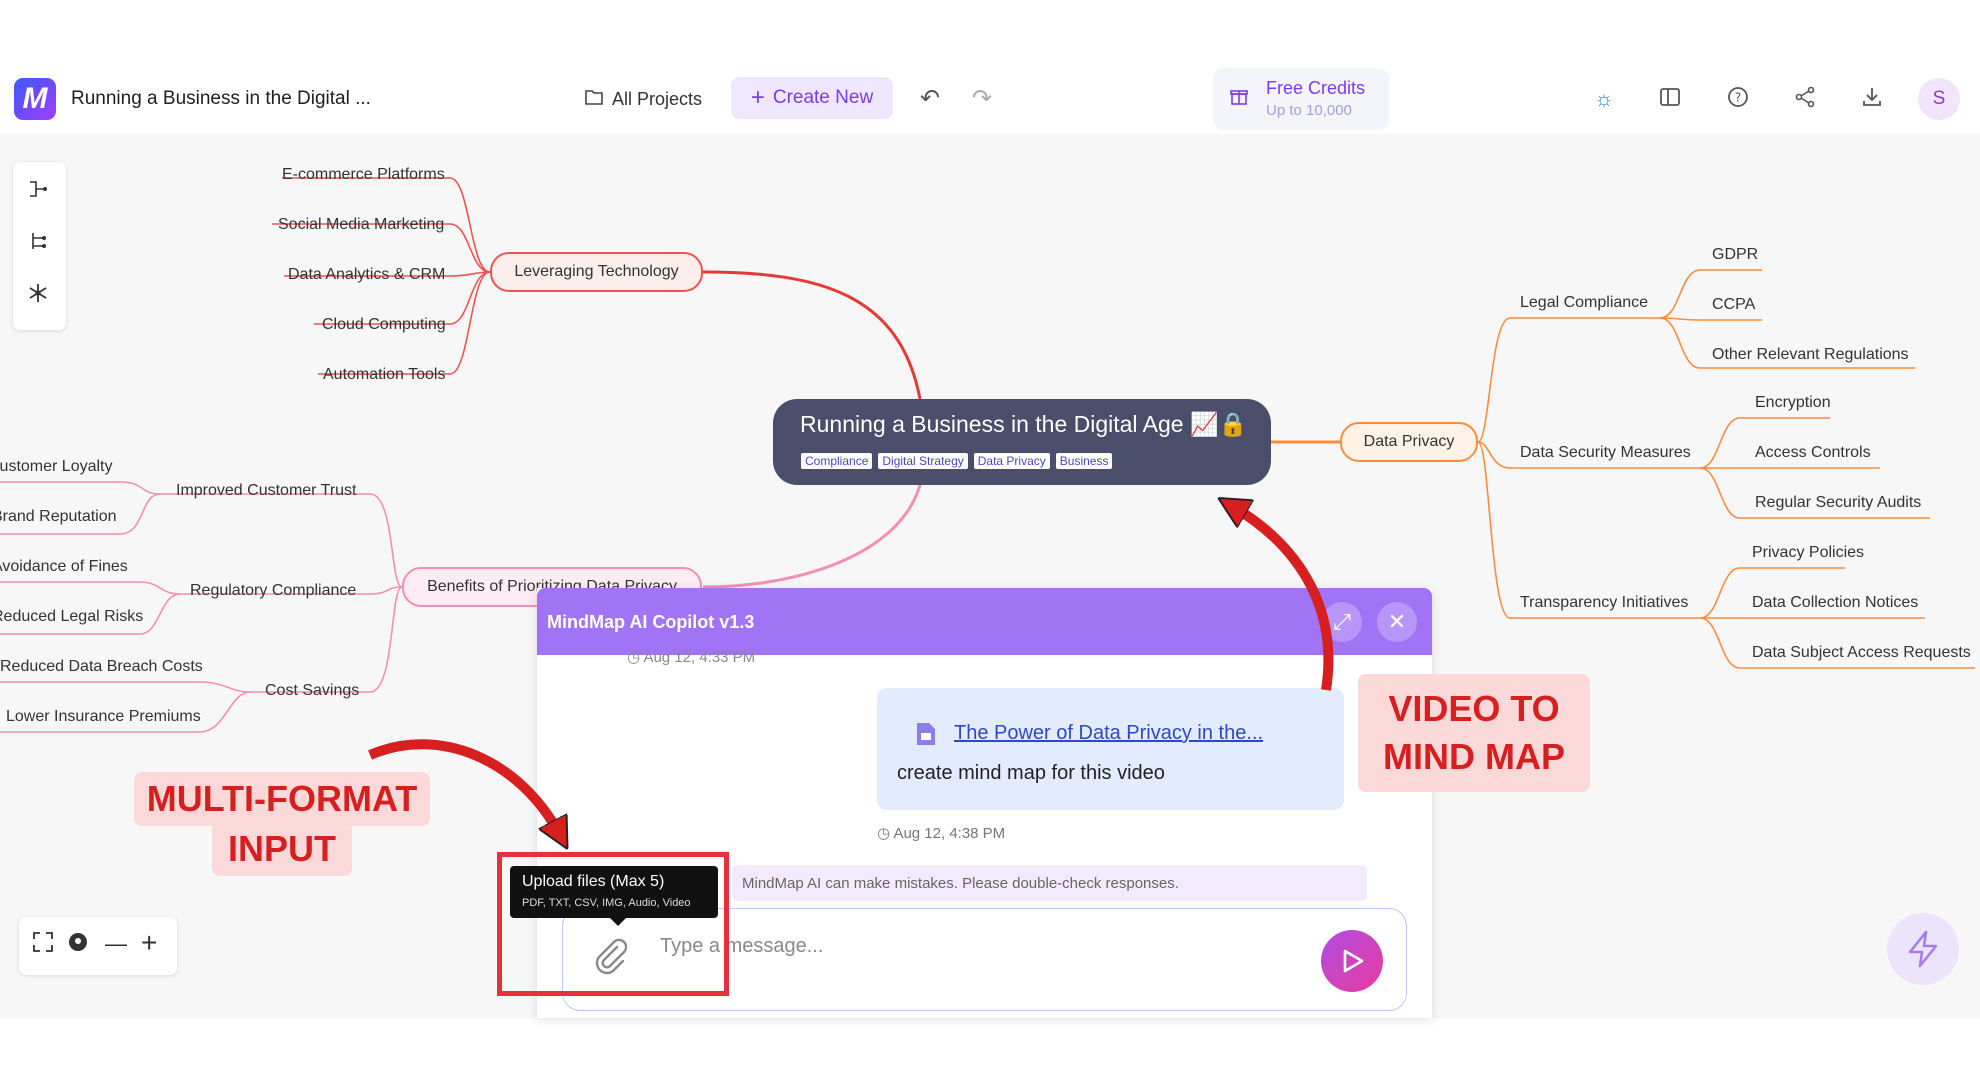 This screenshot has height=1080, width=1980. What do you see at coordinates (58, 517) in the screenshot?
I see `node-brand-reputation: Brand Reputation` at bounding box center [58, 517].